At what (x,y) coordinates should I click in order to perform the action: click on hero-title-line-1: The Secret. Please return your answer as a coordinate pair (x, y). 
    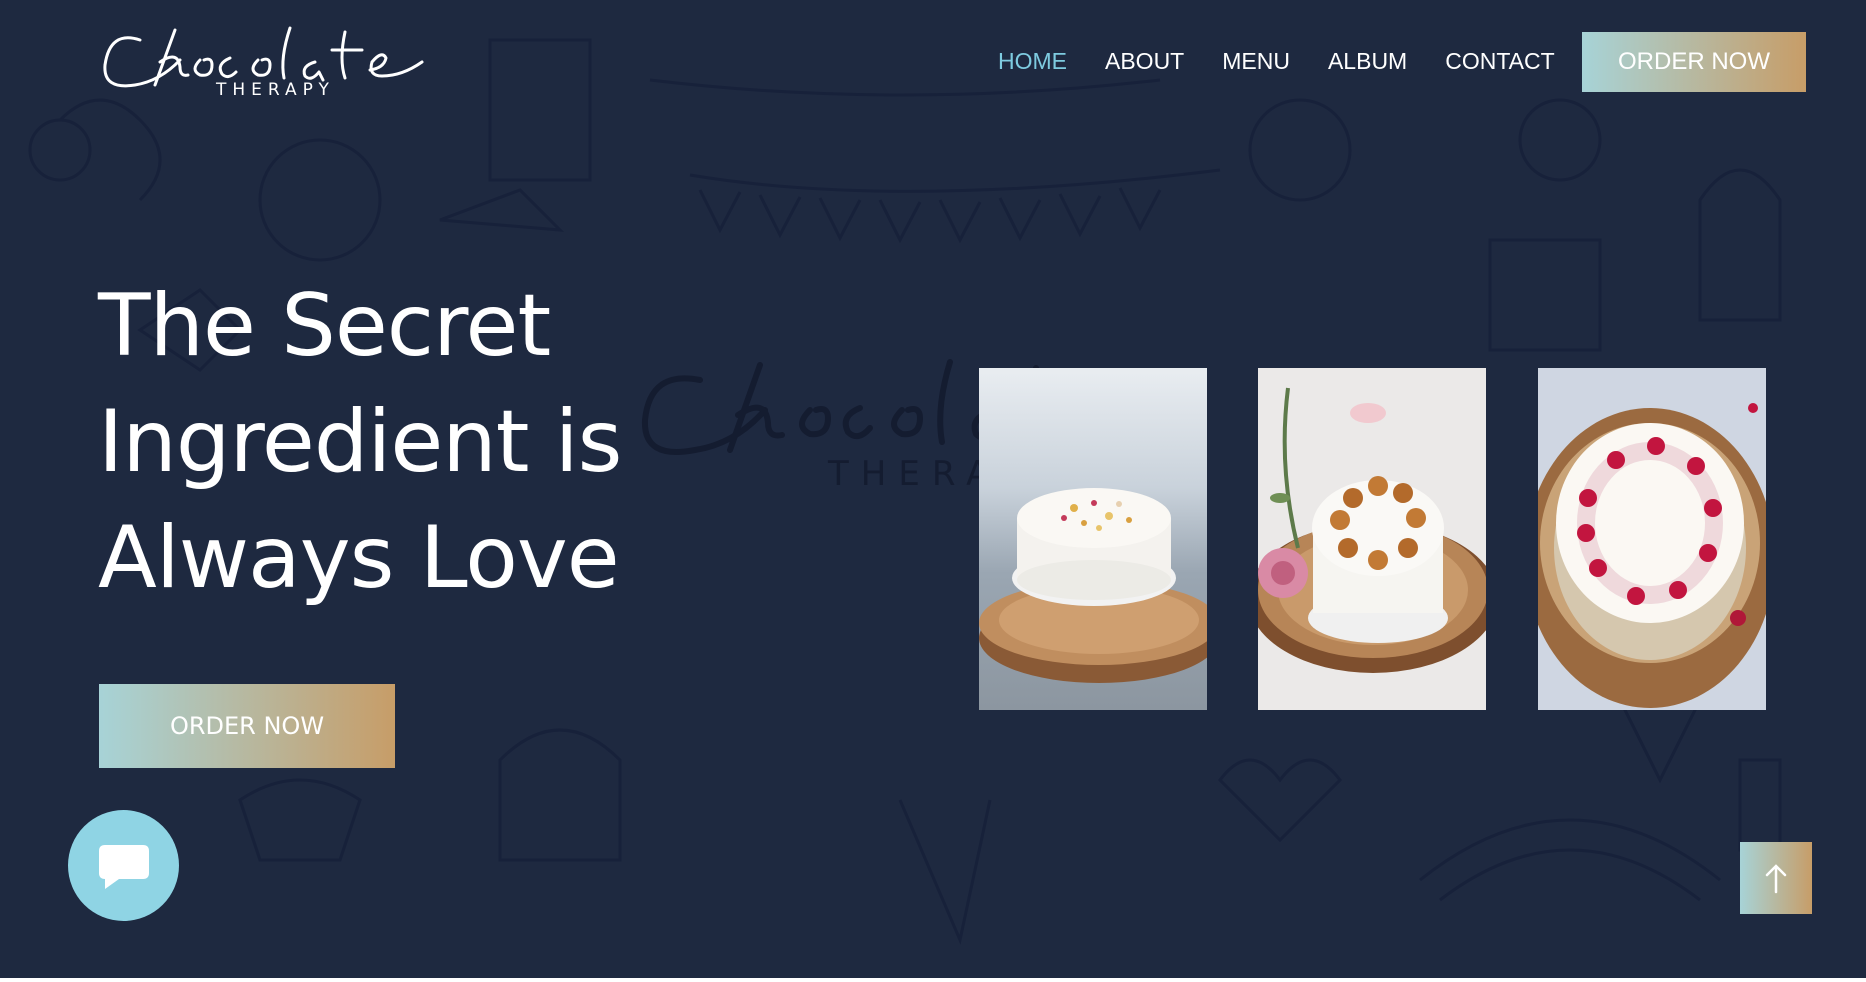
    Looking at the image, I should click on (324, 326).